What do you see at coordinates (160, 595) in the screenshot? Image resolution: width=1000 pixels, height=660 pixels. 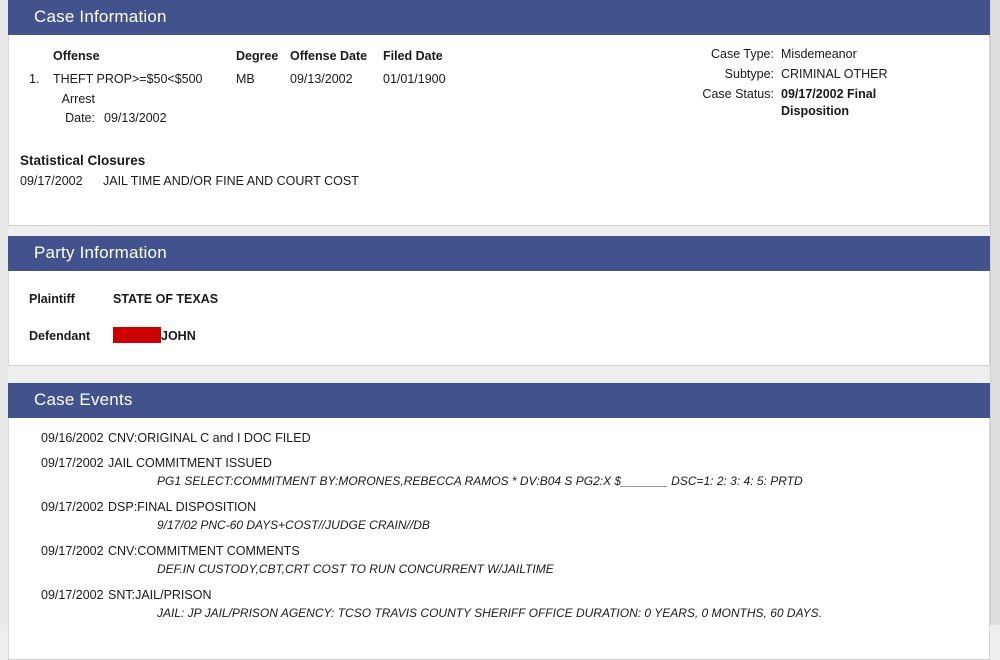 I see `case-event-description: SNT:JAIL/PRISON` at bounding box center [160, 595].